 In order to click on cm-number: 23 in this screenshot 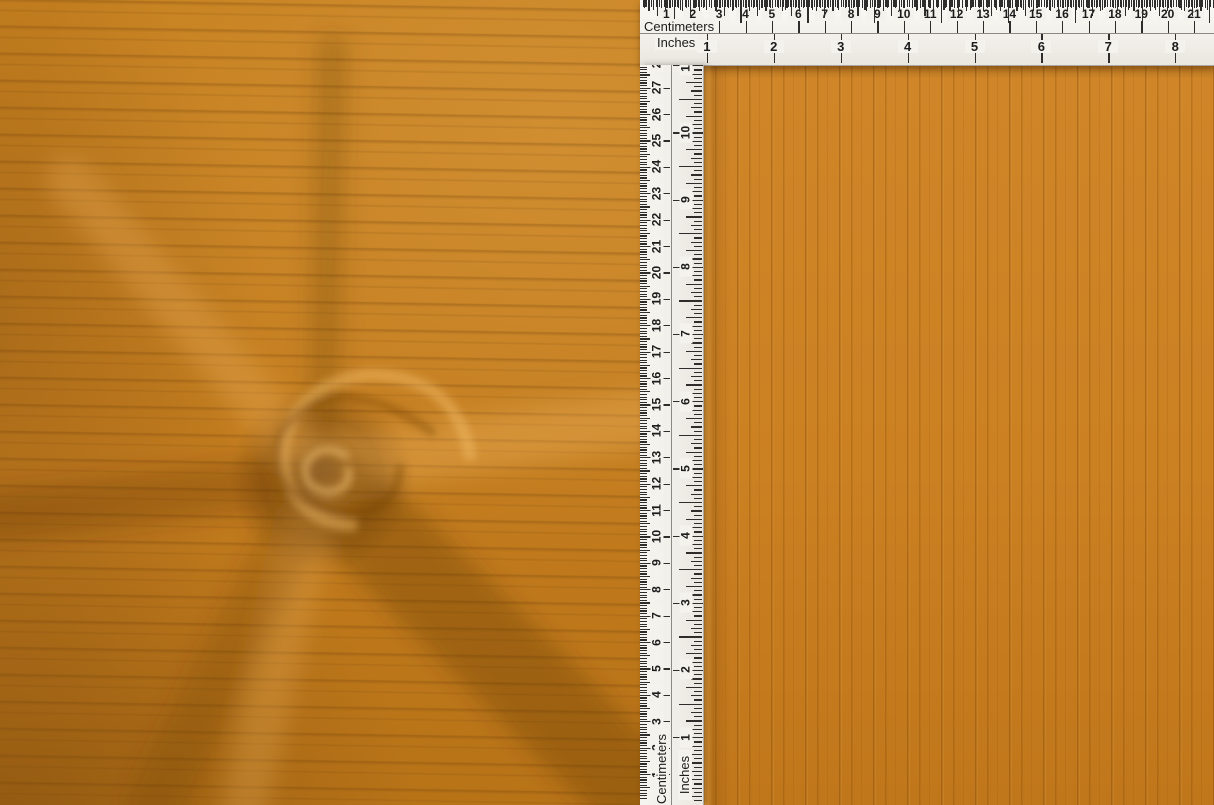, I will do `click(657, 193)`.